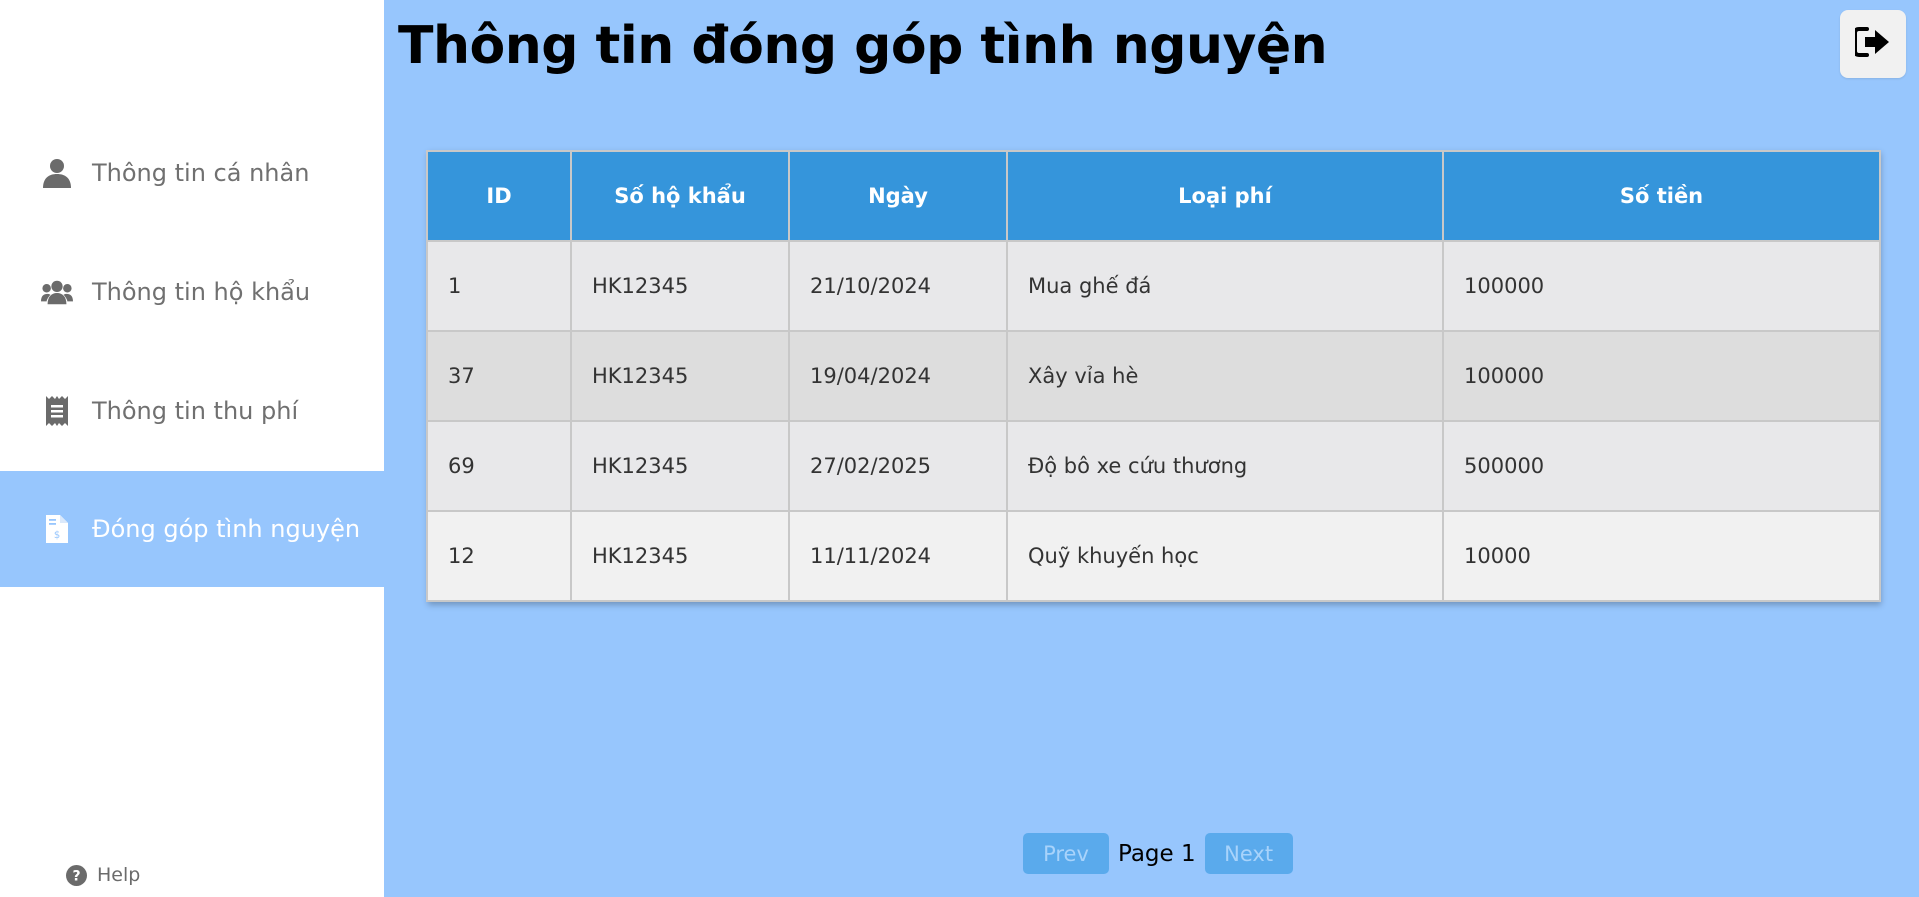 Image resolution: width=1919 pixels, height=897 pixels. I want to click on cell-fee-type: Xây vỉa hè, so click(1225, 376).